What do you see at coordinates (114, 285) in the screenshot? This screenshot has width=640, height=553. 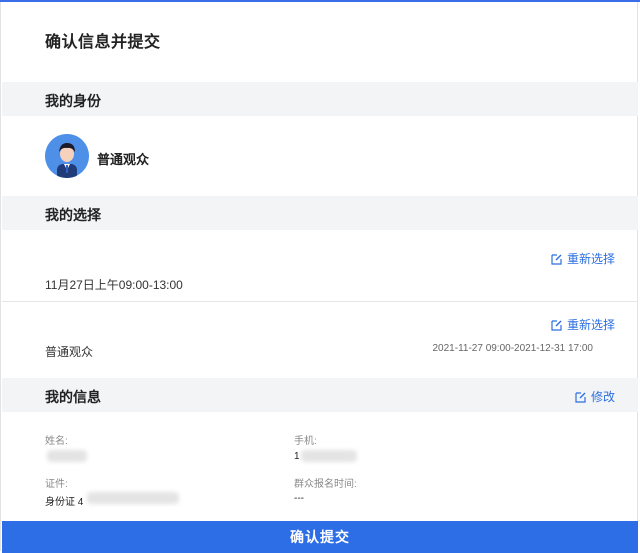 I see `choice-time-text: 11月27日上午09:00-13:00` at bounding box center [114, 285].